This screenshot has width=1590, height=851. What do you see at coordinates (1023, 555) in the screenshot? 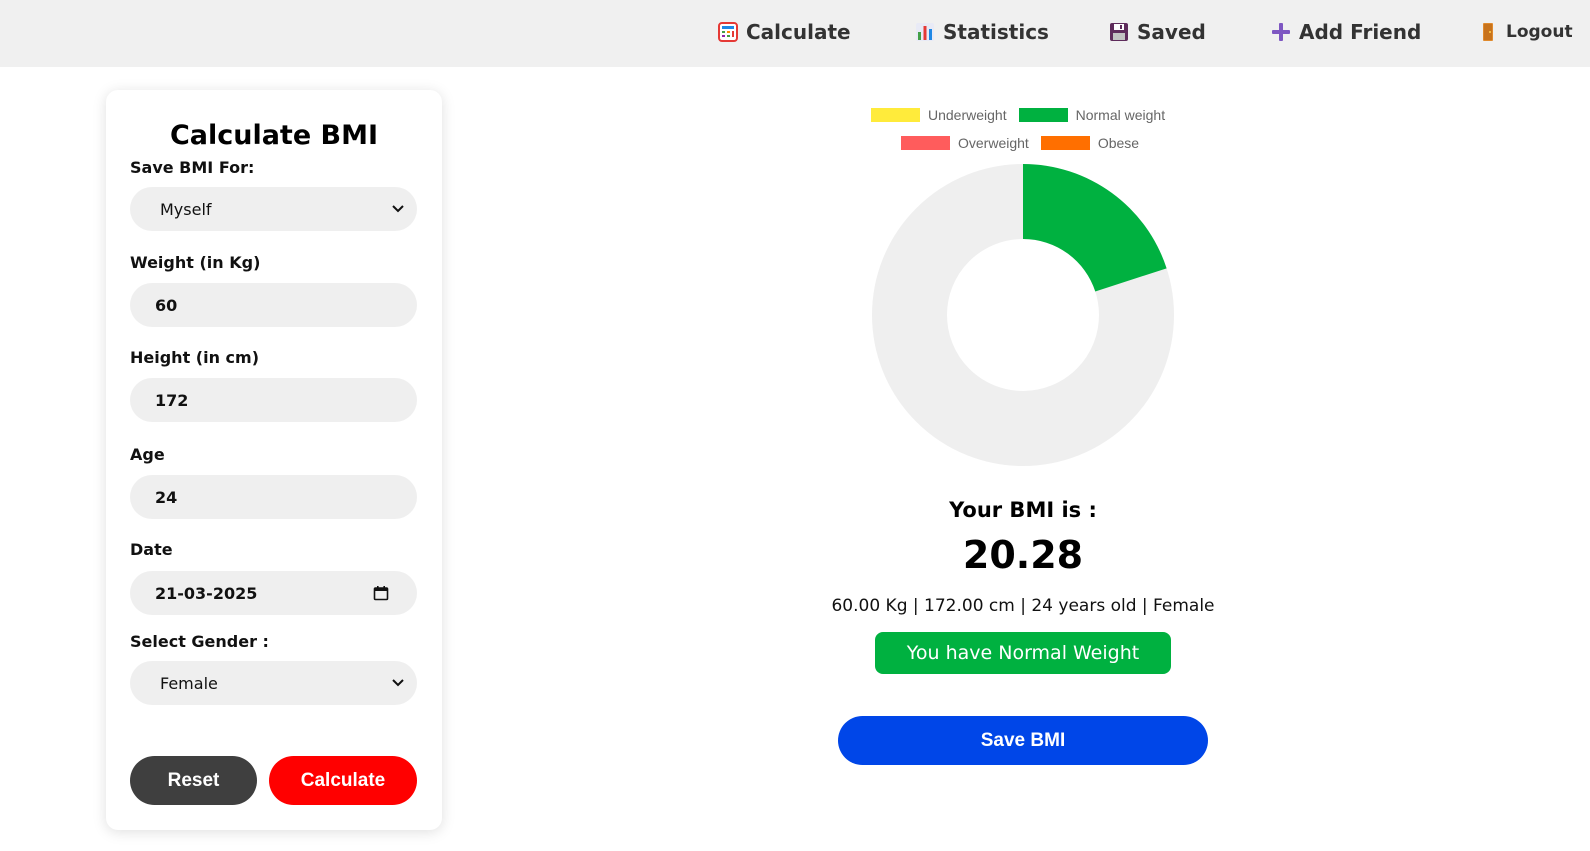
I see `bmi-value: 20.28` at bounding box center [1023, 555].